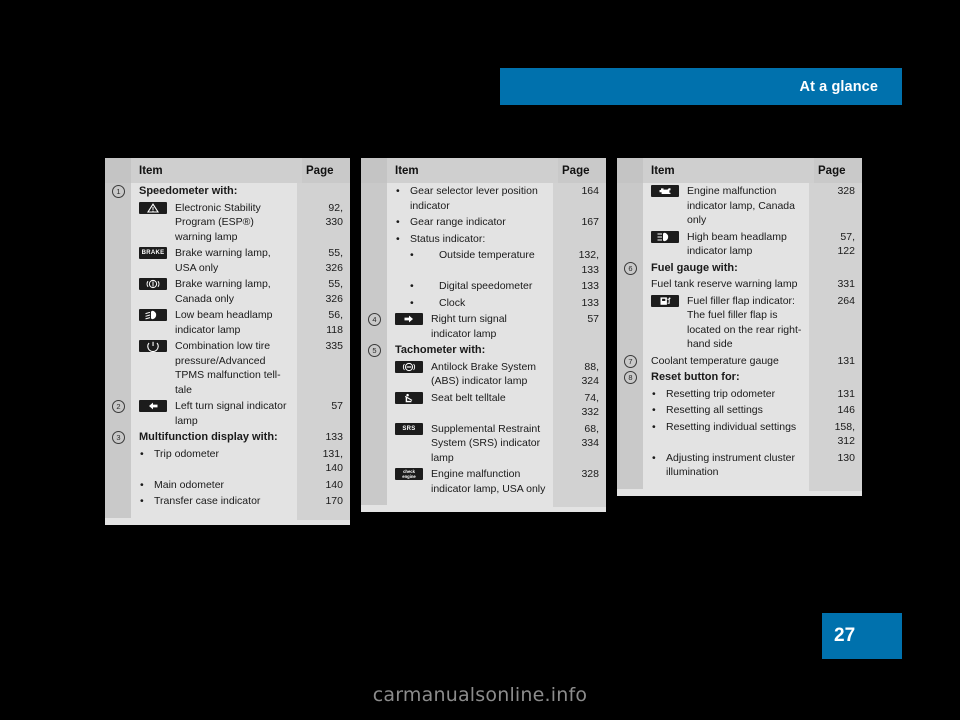  What do you see at coordinates (214, 461) in the screenshot?
I see `item-cell: • Trip odometer` at bounding box center [214, 461].